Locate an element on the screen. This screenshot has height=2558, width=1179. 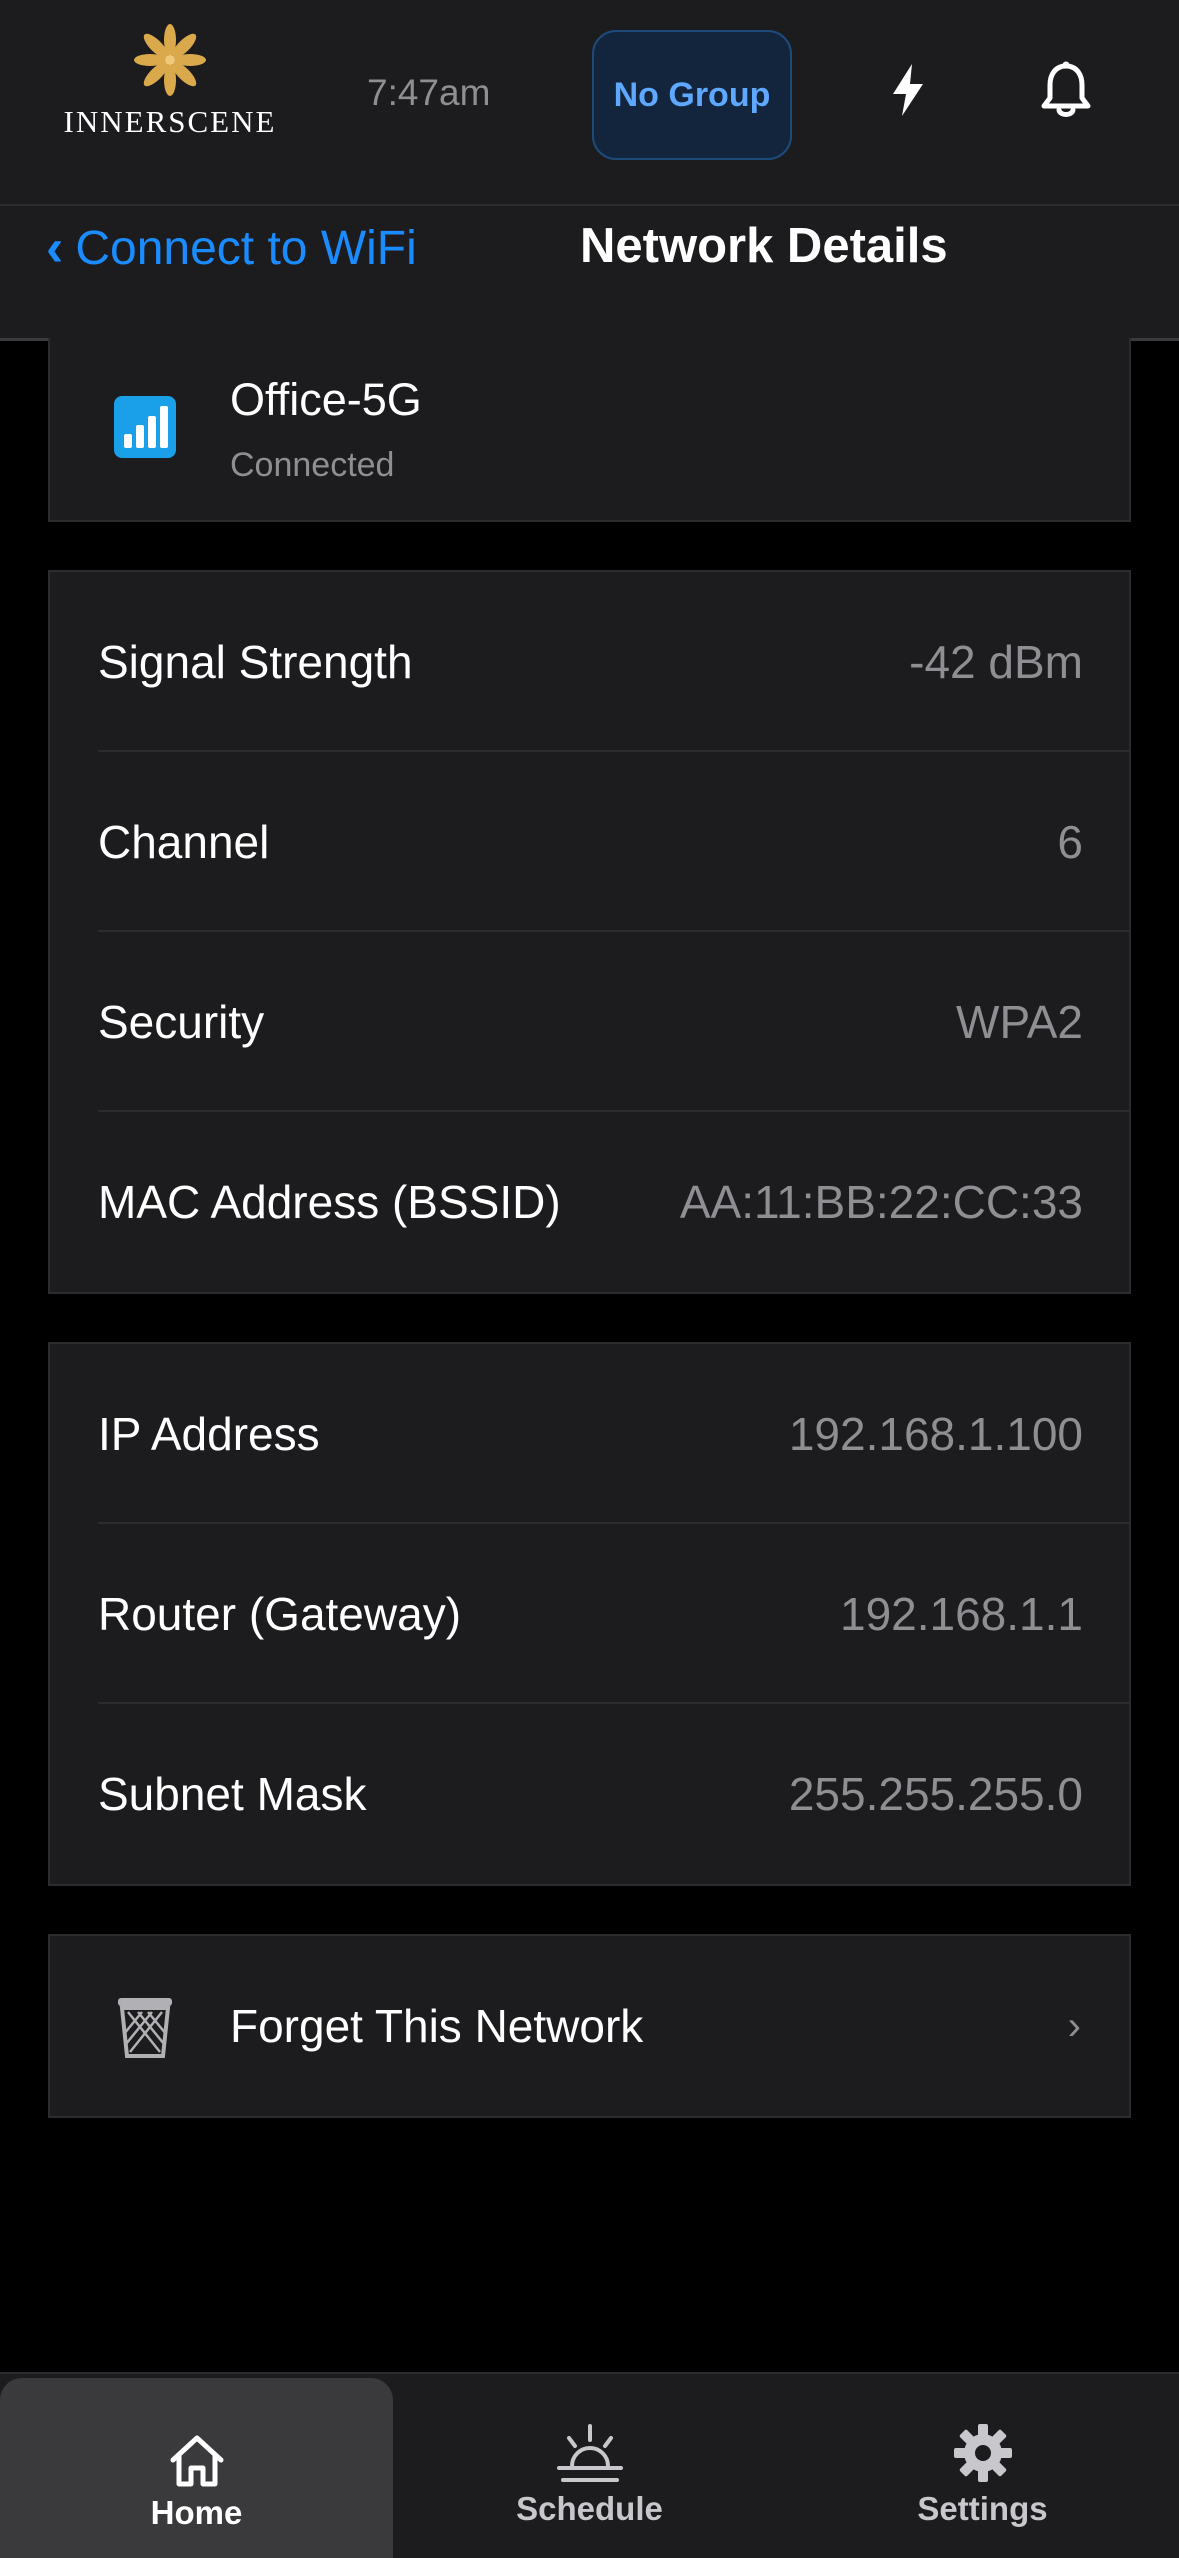
network-name: Office-5G is located at coordinates (326, 399).